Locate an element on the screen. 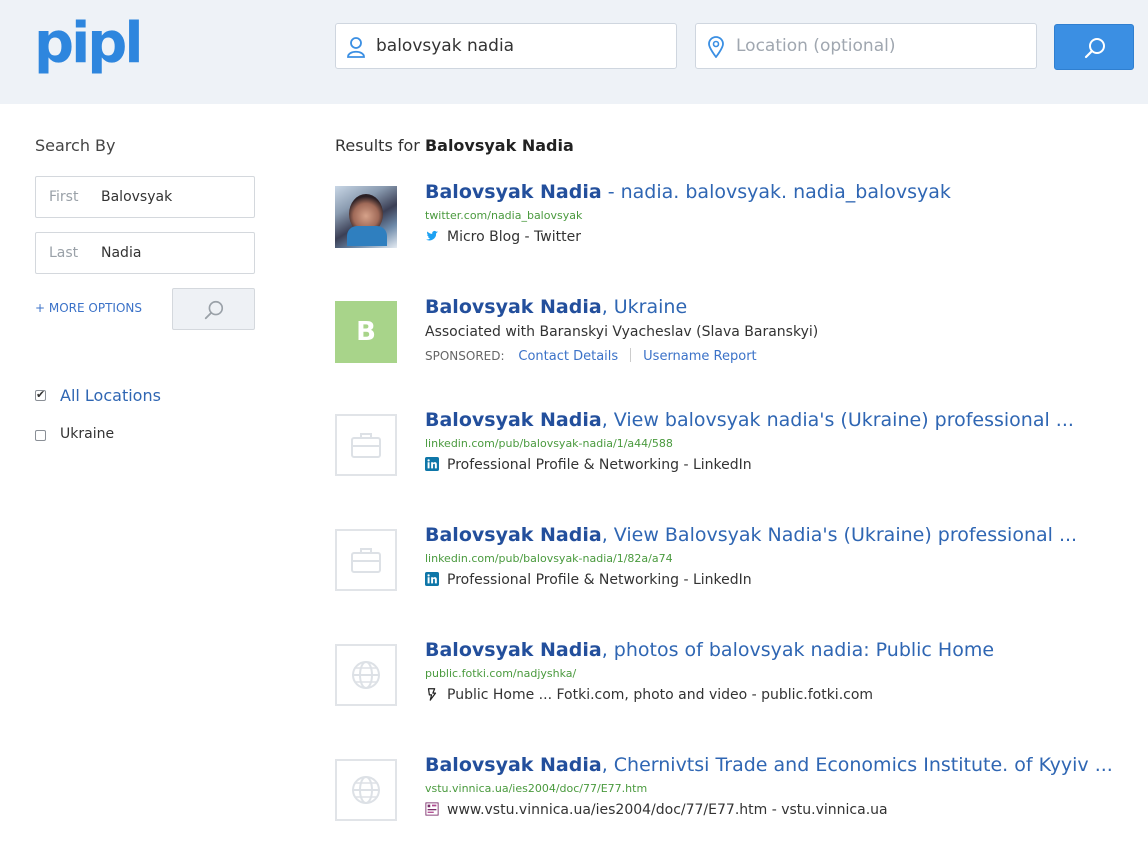  person-icon is located at coordinates (356, 47).